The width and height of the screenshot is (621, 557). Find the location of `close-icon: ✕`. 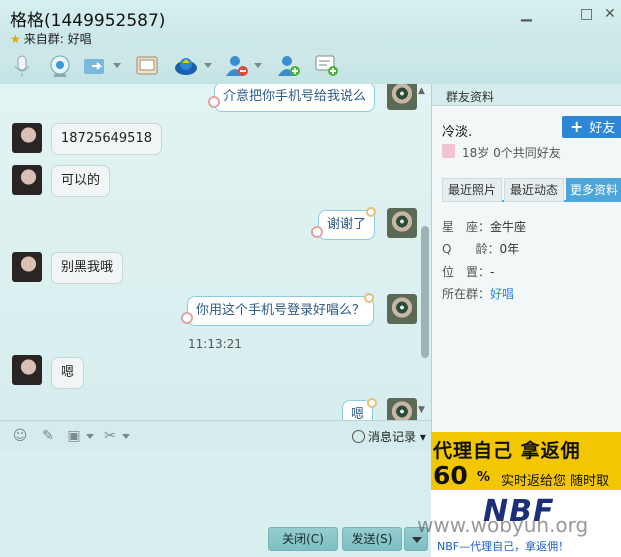

close-icon: ✕ is located at coordinates (610, 14).